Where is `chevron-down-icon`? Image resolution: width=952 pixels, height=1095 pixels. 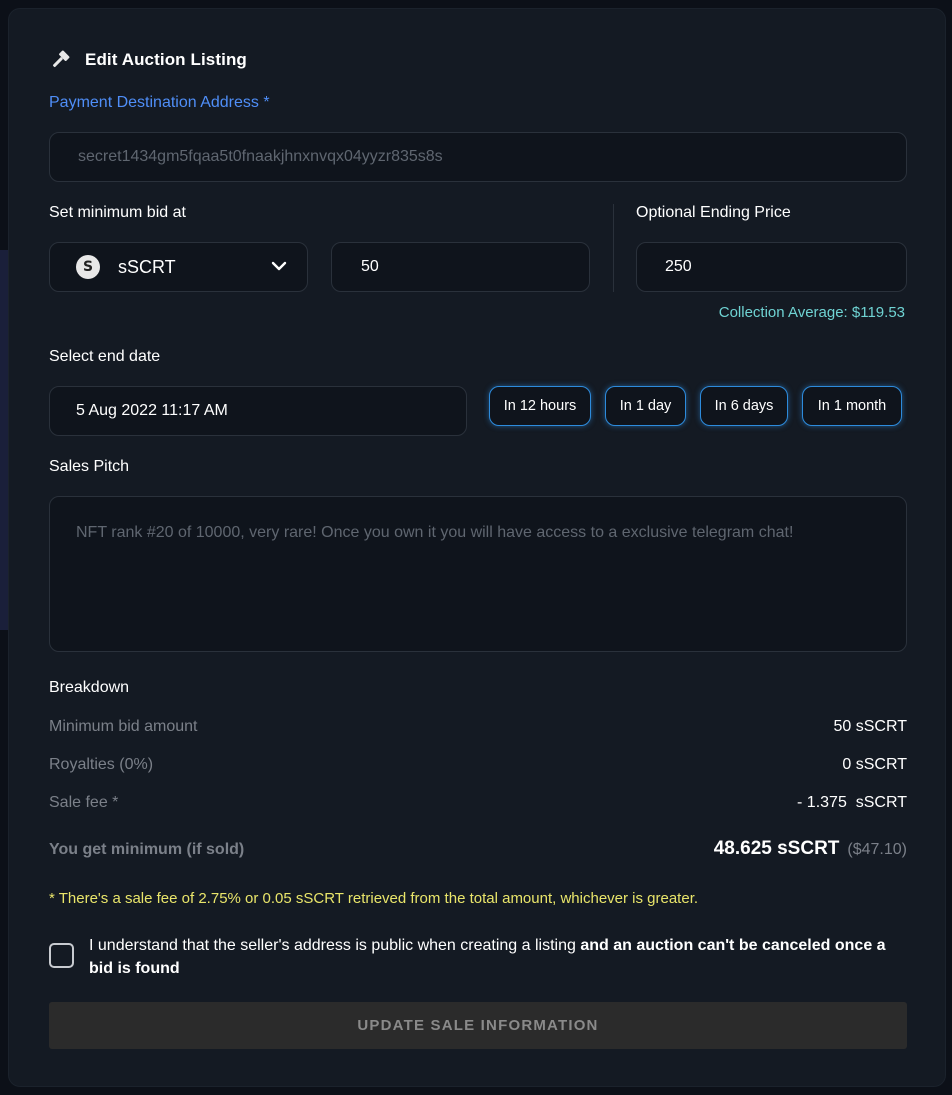 chevron-down-icon is located at coordinates (279, 267).